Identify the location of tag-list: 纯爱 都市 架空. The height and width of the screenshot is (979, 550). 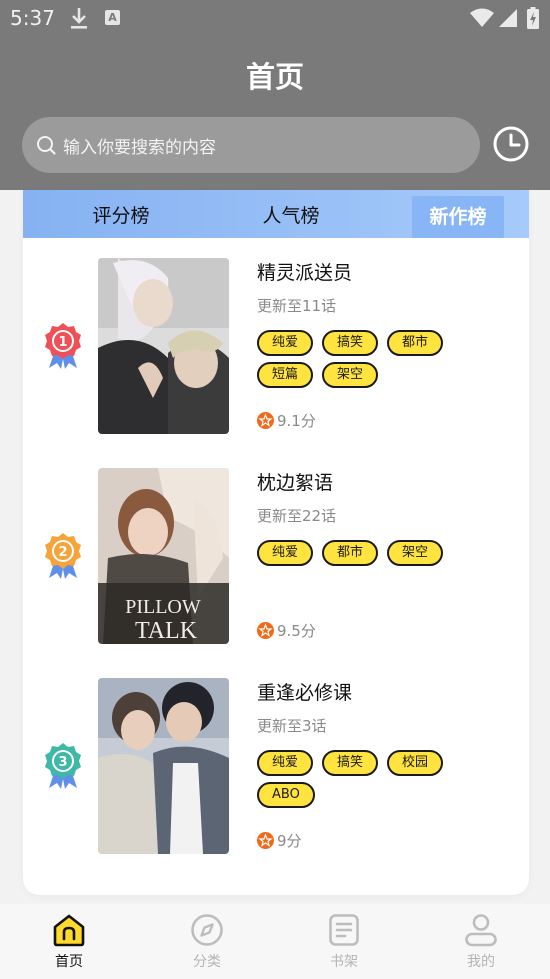
(372, 553).